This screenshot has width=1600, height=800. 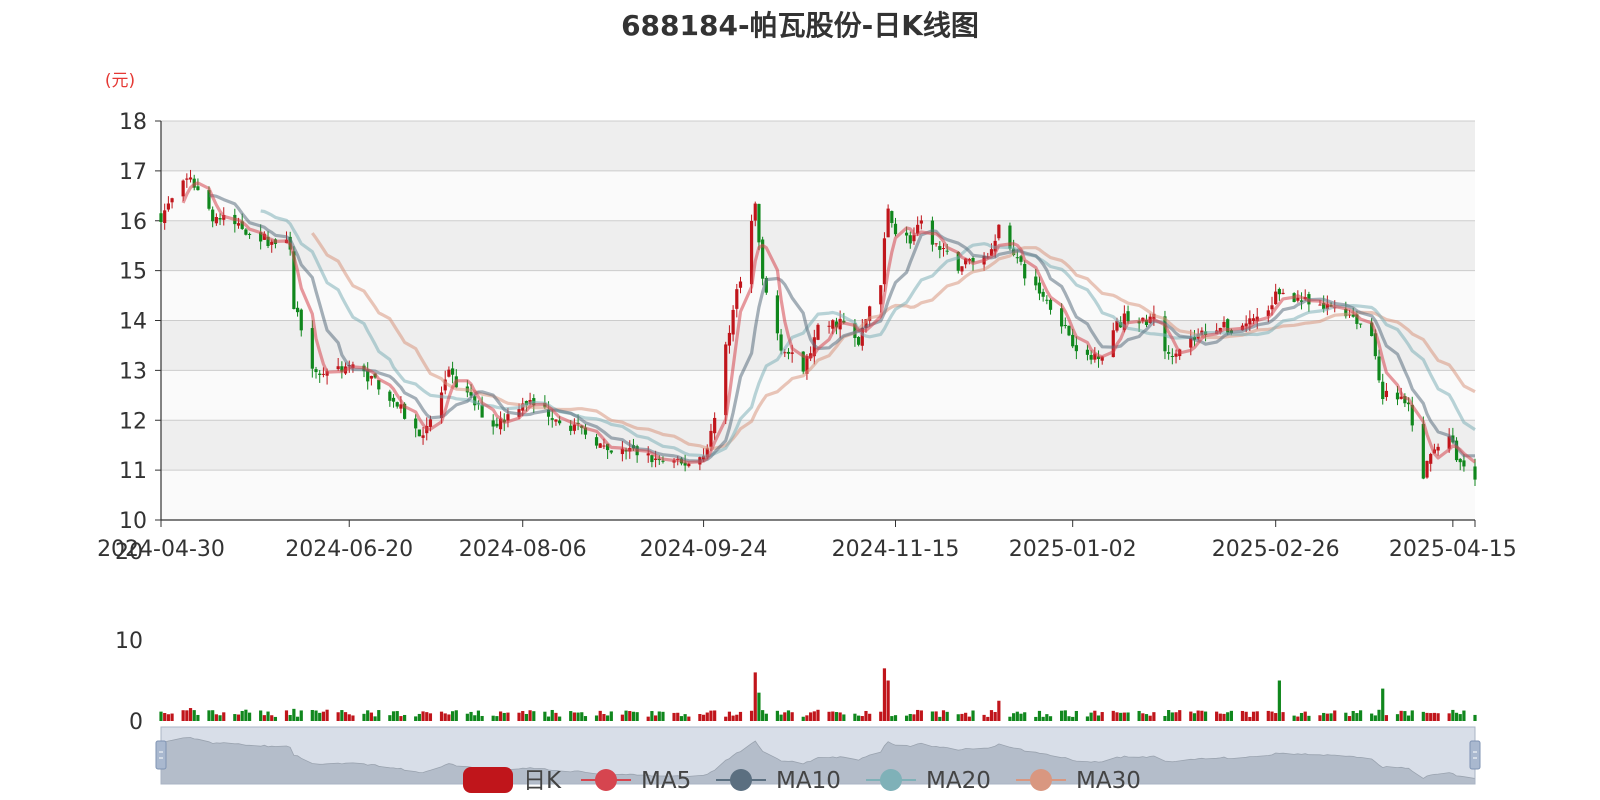 I want to click on slider-handle-right, so click(x=1475, y=755).